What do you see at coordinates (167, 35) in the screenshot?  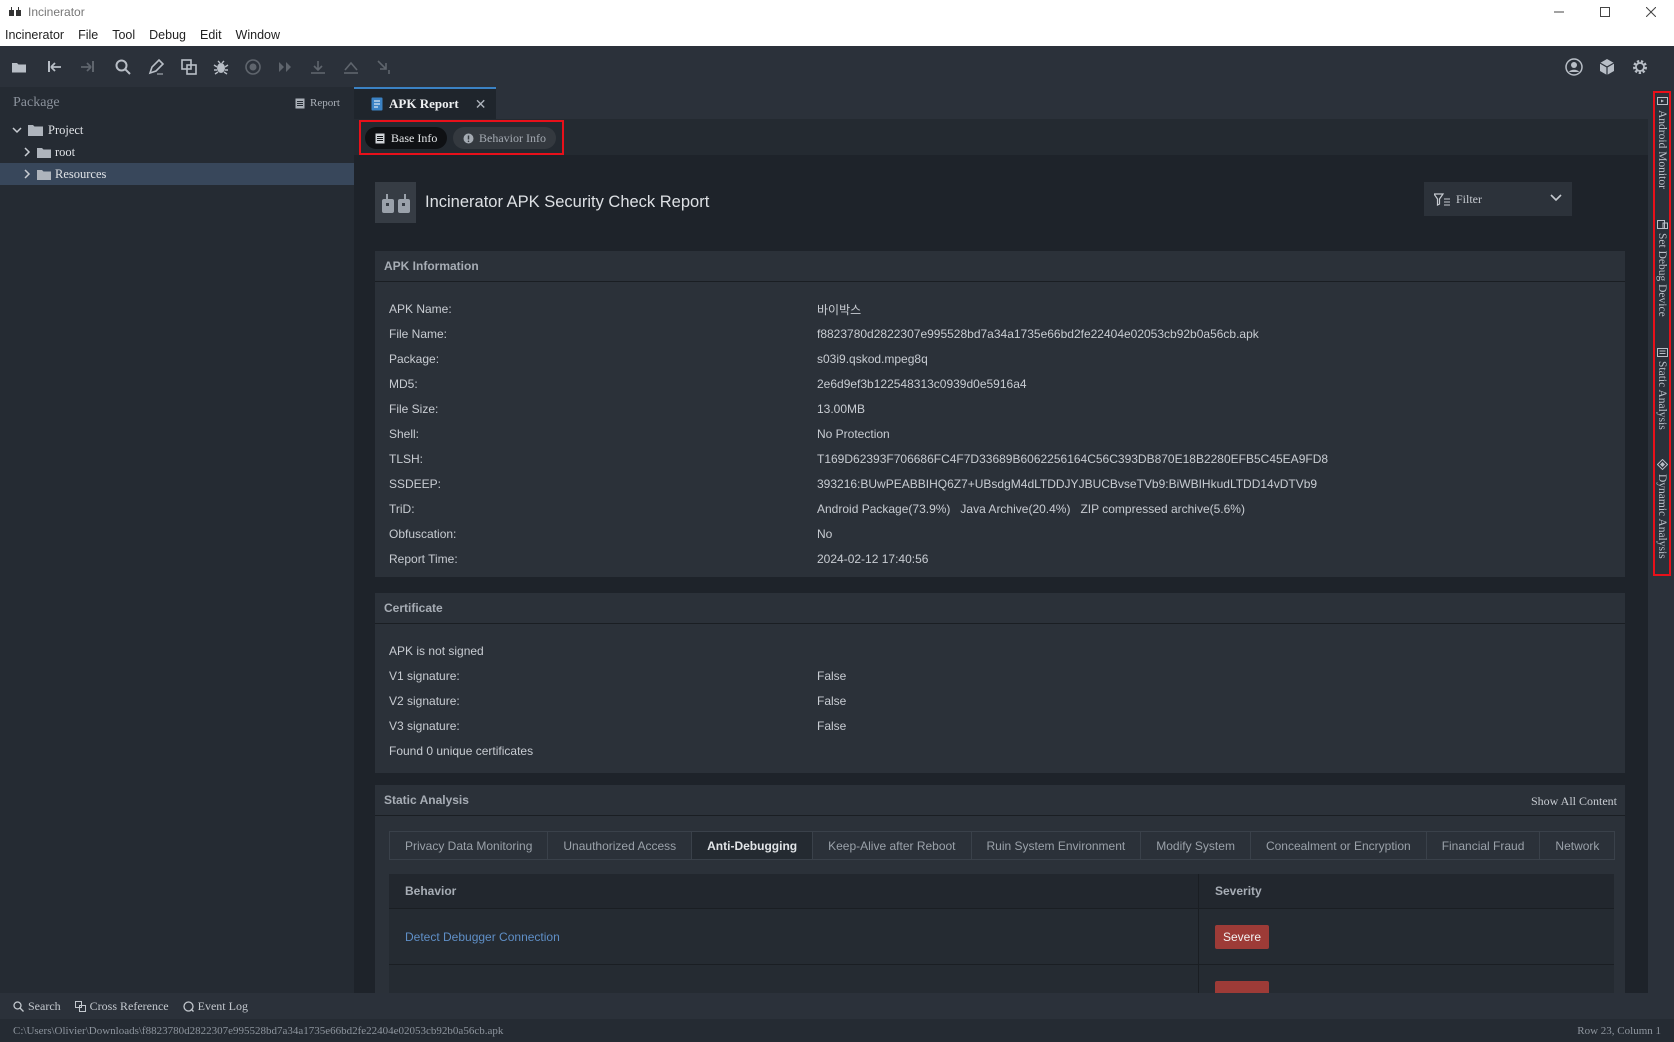 I see `menu-debug: Debug` at bounding box center [167, 35].